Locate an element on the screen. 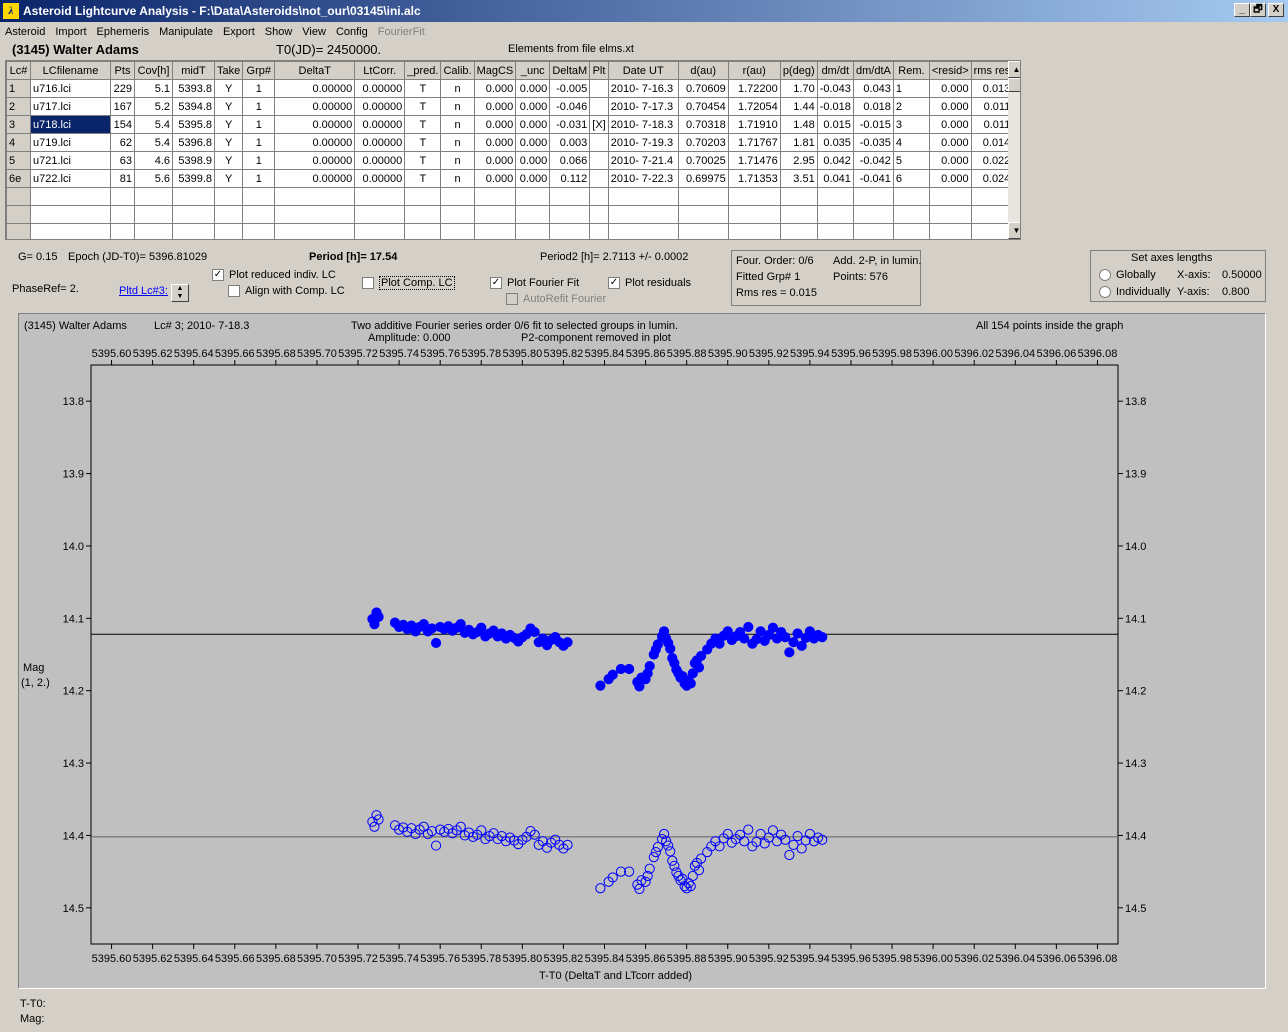  table-cell: 0.70025 is located at coordinates (703, 160).